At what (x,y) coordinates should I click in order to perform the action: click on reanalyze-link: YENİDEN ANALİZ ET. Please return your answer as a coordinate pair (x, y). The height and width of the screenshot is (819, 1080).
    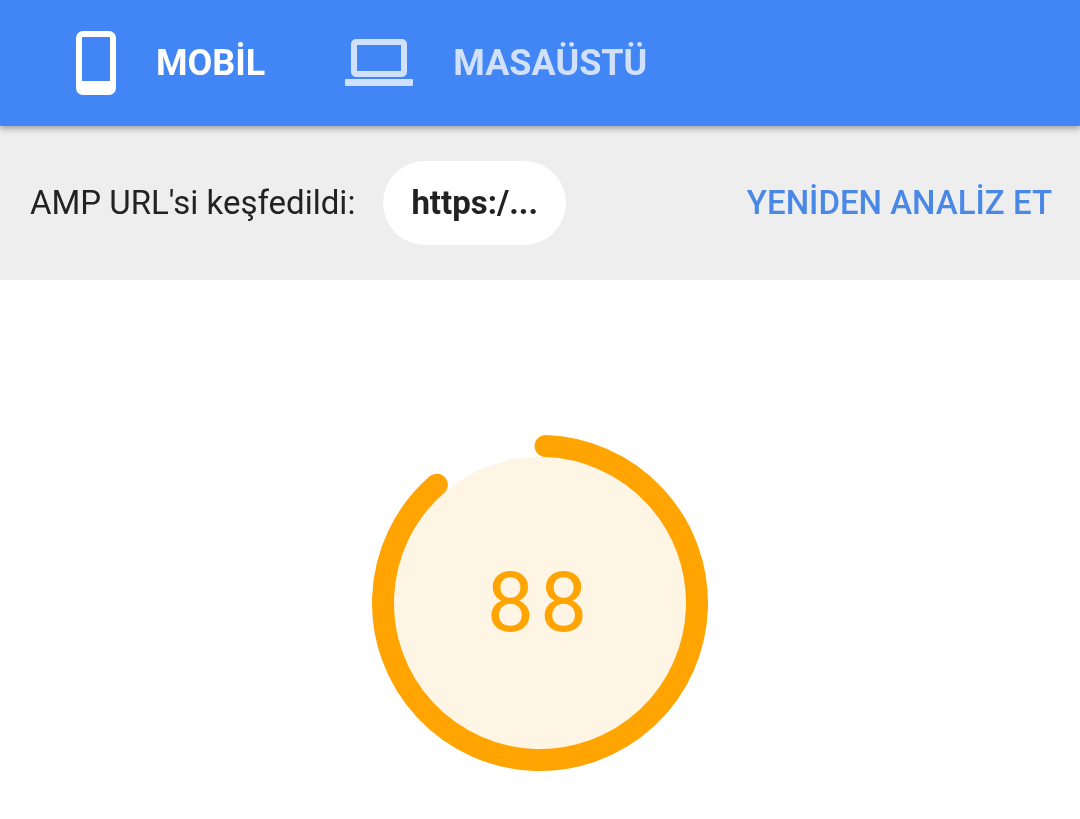
    Looking at the image, I should click on (899, 203).